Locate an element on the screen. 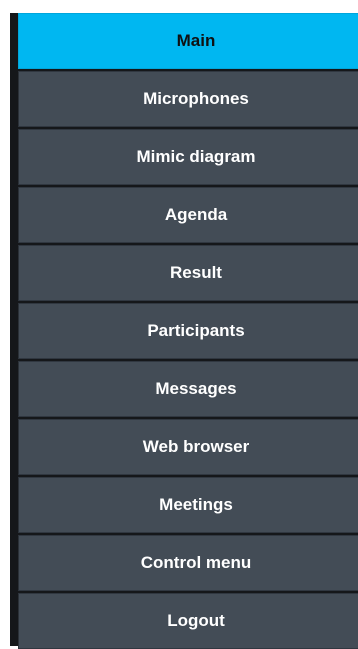  nav-item-control-menu: Control menu is located at coordinates (188, 563).